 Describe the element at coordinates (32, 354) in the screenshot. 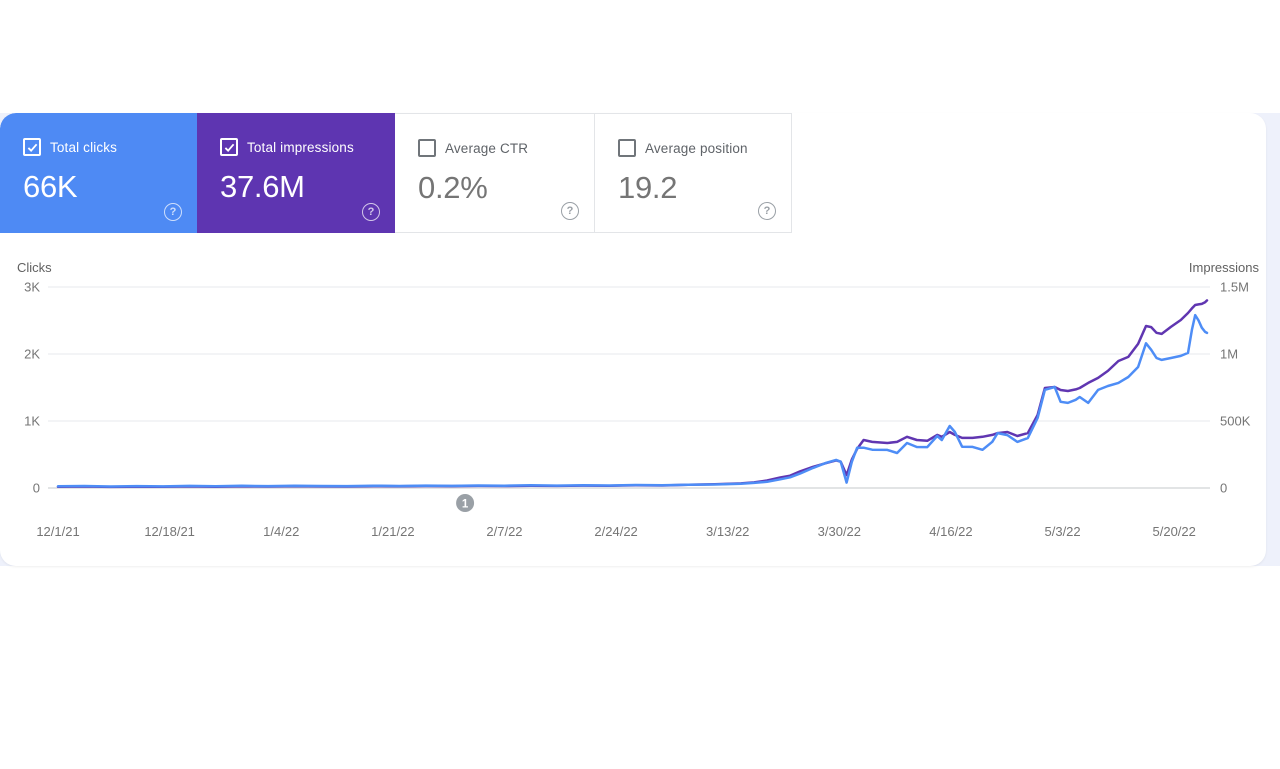

I see `left-axis-tick-label: 2K` at that location.